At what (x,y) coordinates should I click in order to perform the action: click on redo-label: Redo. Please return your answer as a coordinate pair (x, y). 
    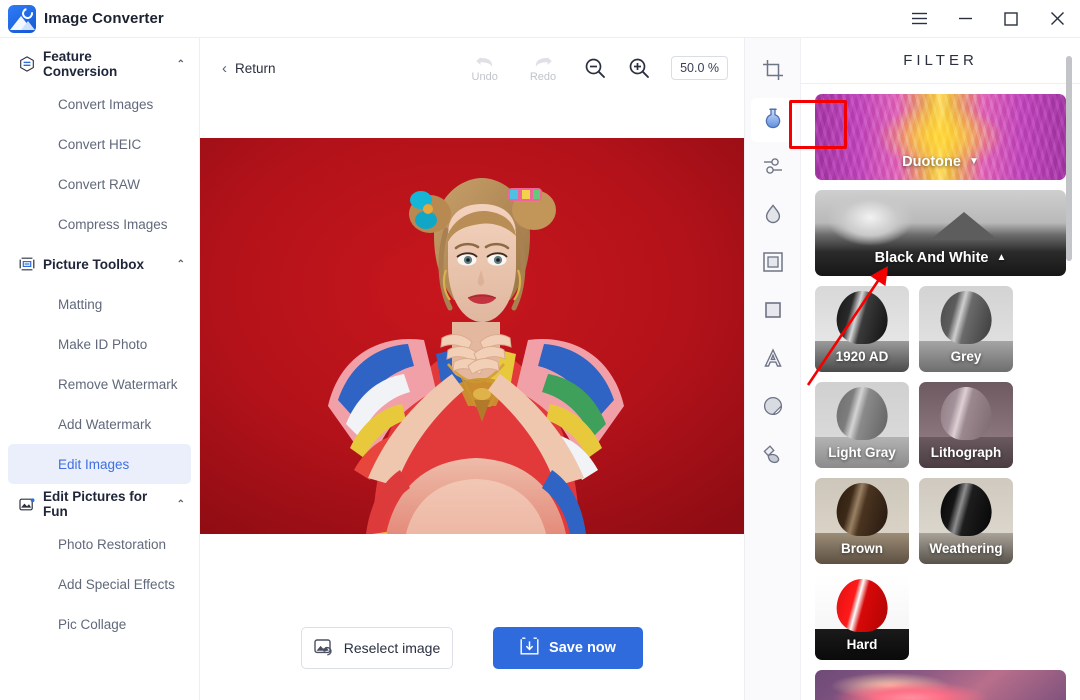
    Looking at the image, I should click on (543, 76).